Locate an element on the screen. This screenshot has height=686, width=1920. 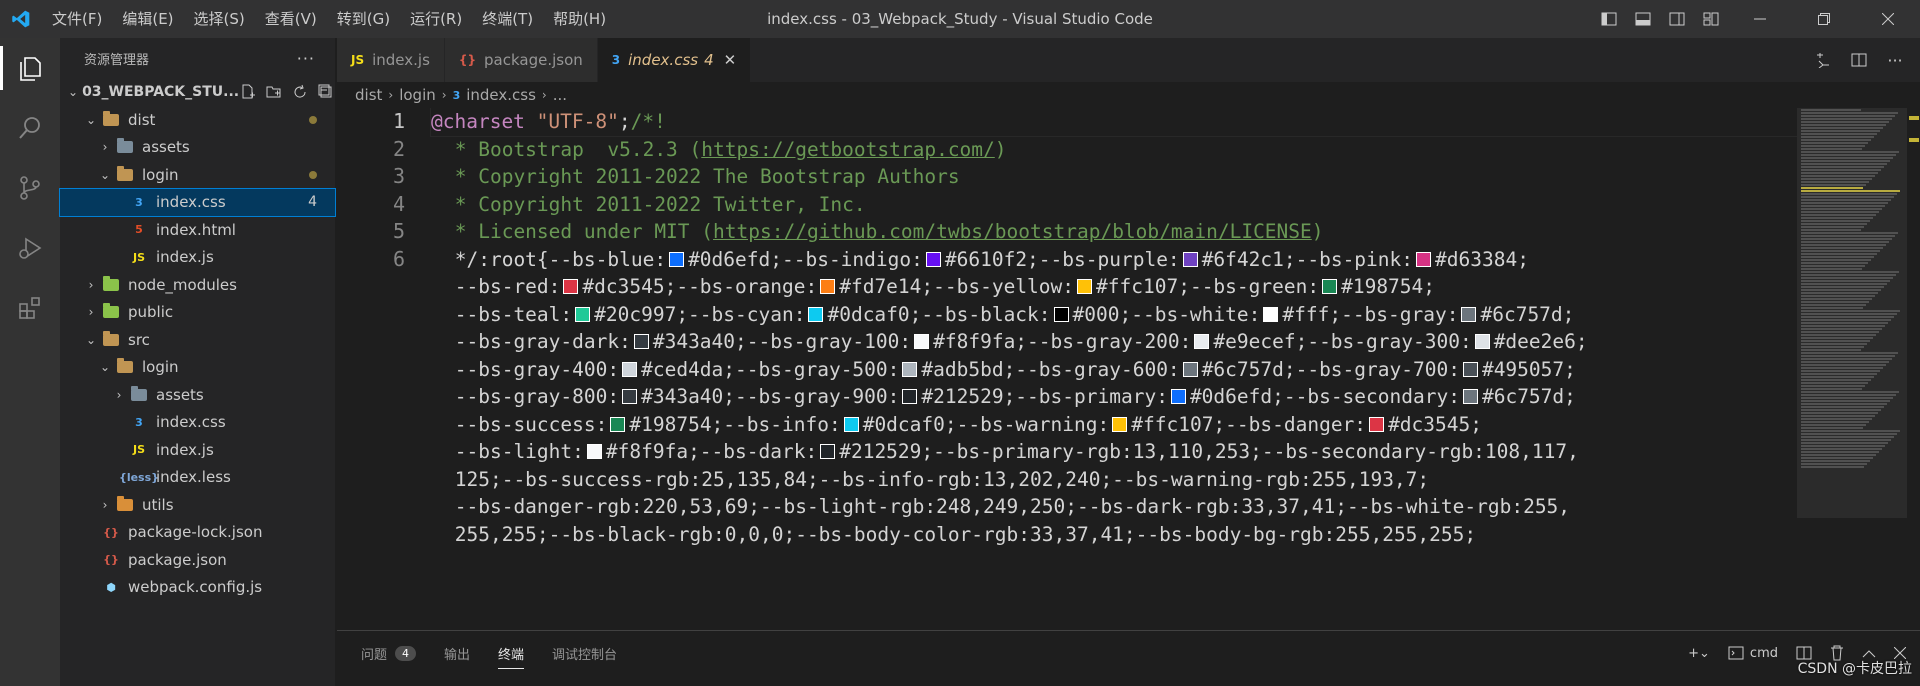
tree-folder: › public is located at coordinates (197, 313).